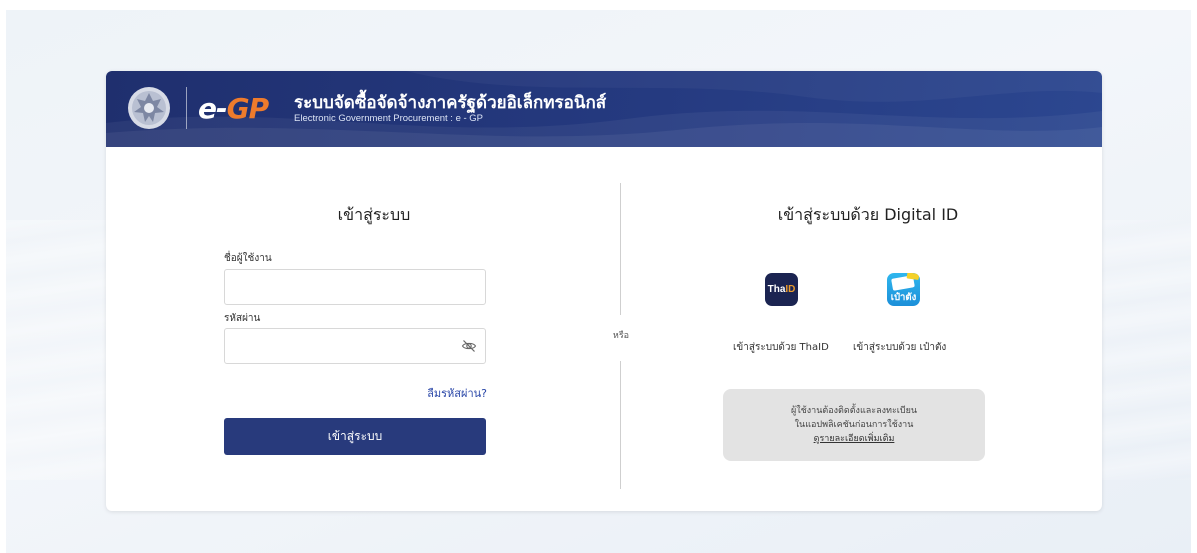 This screenshot has width=1197, height=553. I want to click on thaid-icon-text: ThaID, so click(781, 289).